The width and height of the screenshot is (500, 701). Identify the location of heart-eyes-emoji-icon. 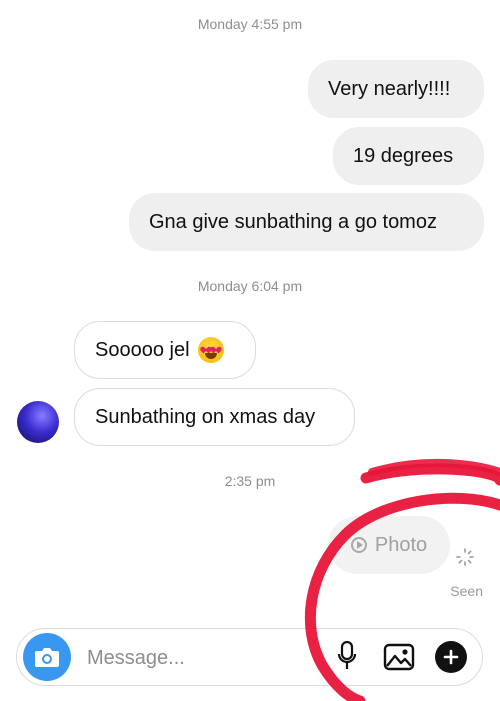
(210, 350).